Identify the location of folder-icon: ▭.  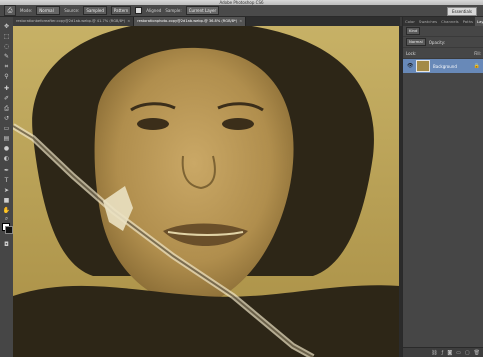
(458, 353).